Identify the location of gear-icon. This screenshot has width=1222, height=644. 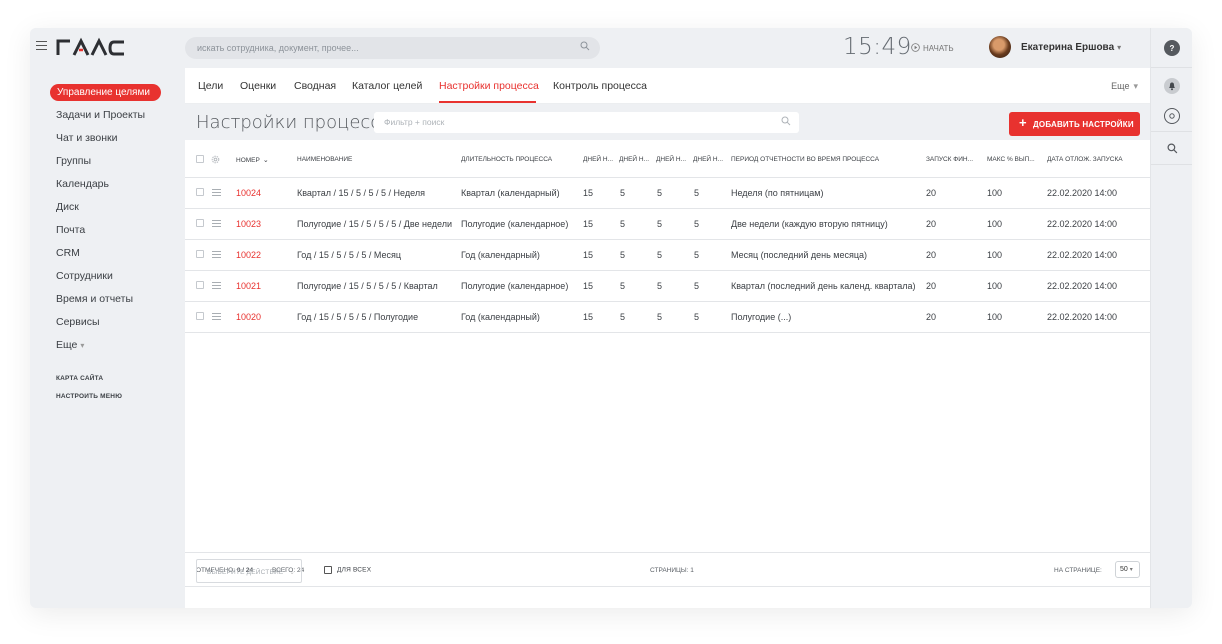
(215, 161).